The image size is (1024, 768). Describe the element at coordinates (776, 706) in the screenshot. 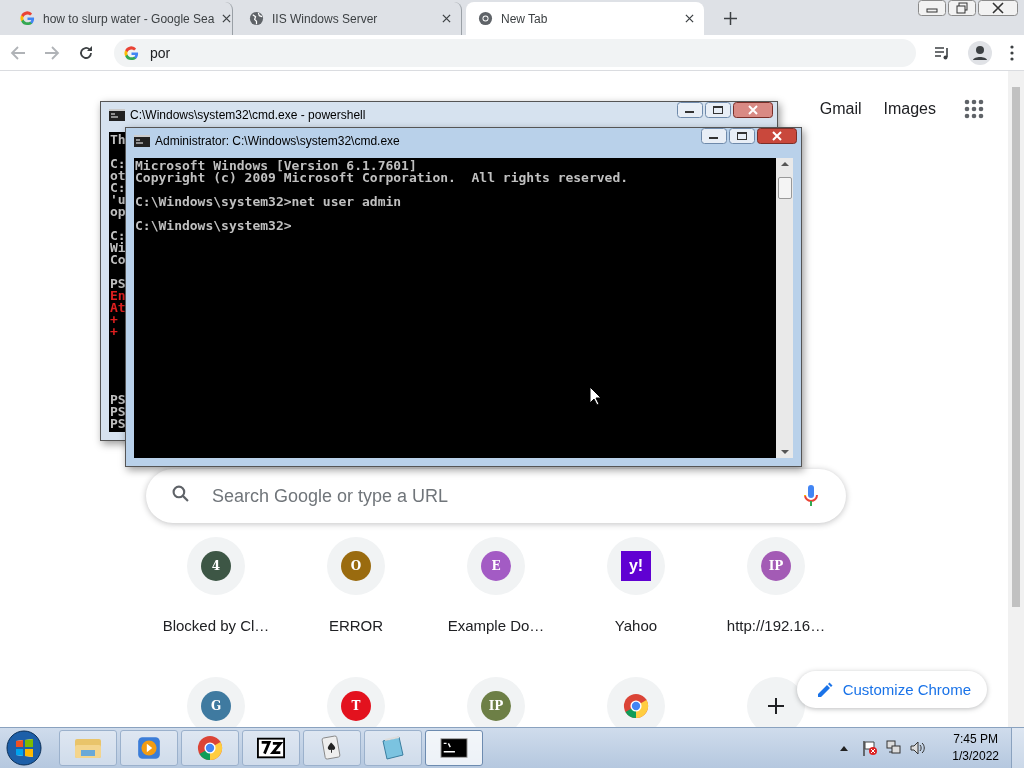

I see `add-icon` at that location.